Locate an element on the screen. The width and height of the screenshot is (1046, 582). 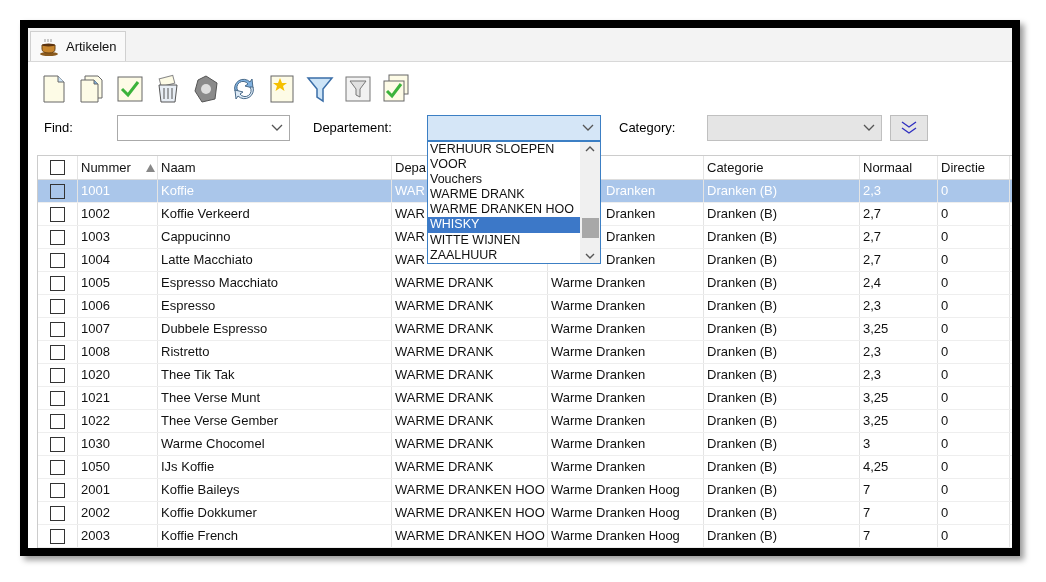
table-cell-text: 7 is located at coordinates (867, 513).